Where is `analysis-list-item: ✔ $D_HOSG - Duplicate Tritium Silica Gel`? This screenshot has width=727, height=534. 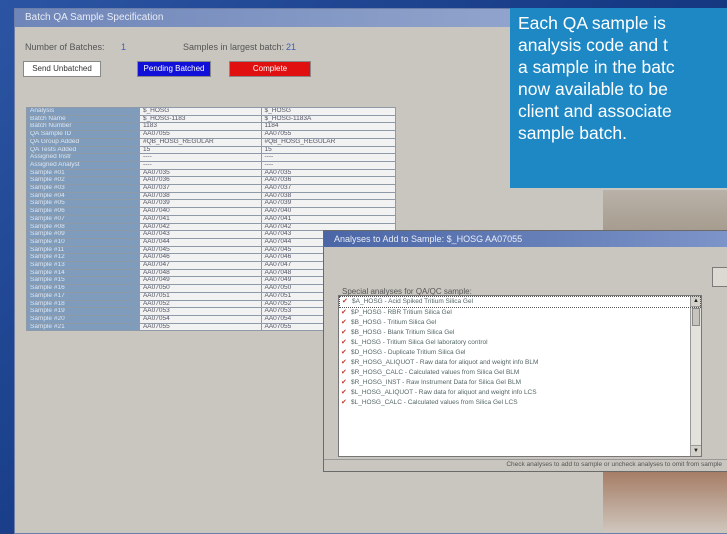 analysis-list-item: ✔ $D_HOSG - Duplicate Tritium Silica Gel is located at coordinates (520, 353).